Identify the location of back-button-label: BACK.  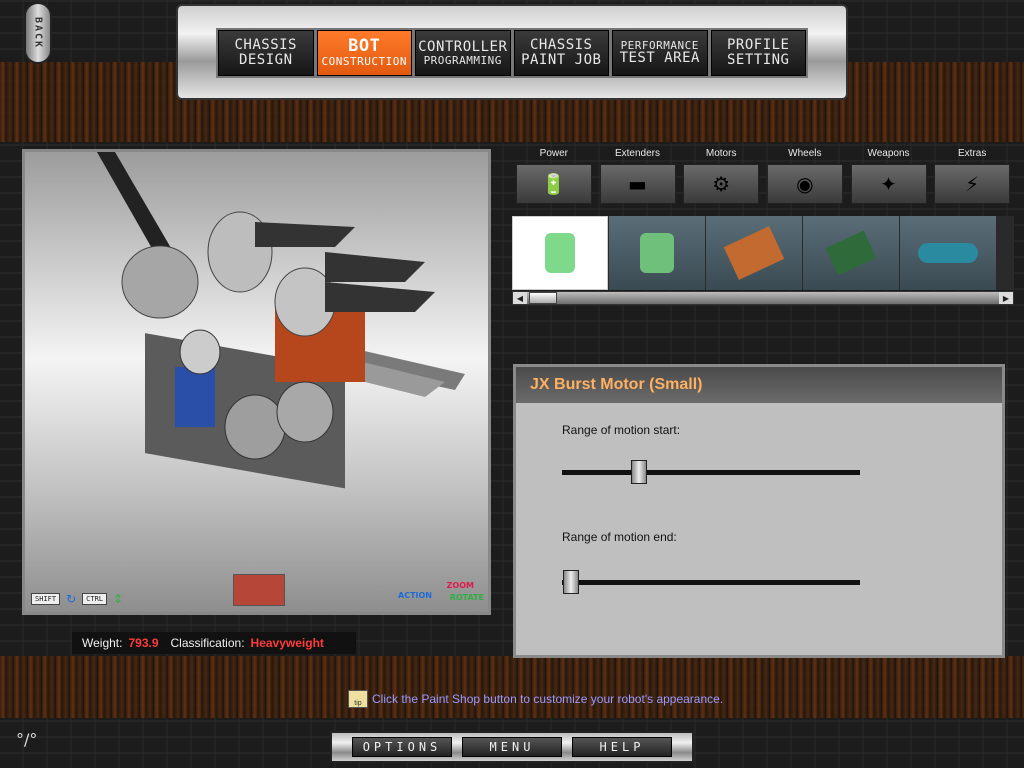
(38, 33).